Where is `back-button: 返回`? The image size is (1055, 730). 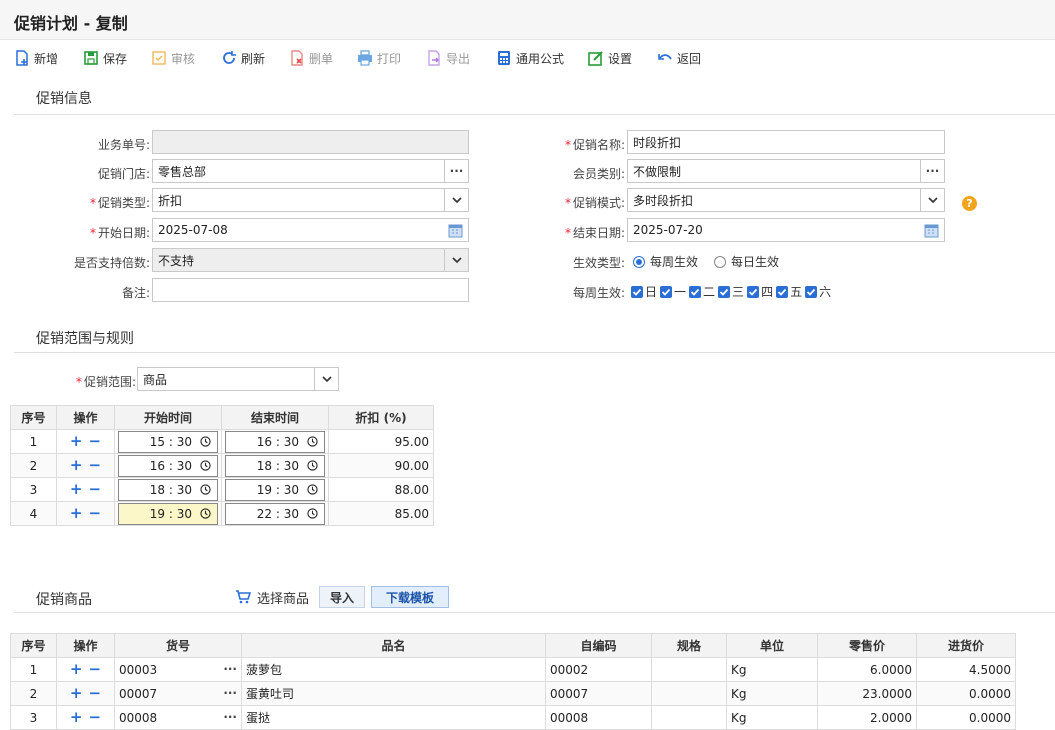 back-button: 返回 is located at coordinates (679, 58).